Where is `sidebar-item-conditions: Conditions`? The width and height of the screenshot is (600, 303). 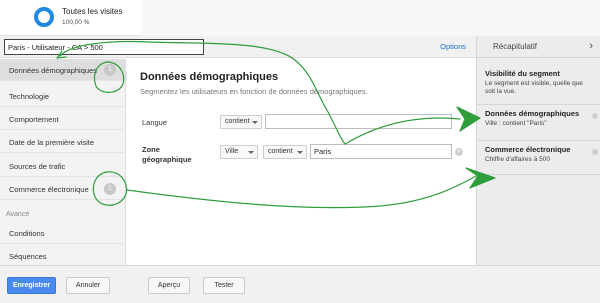 sidebar-item-conditions: Conditions is located at coordinates (63, 233).